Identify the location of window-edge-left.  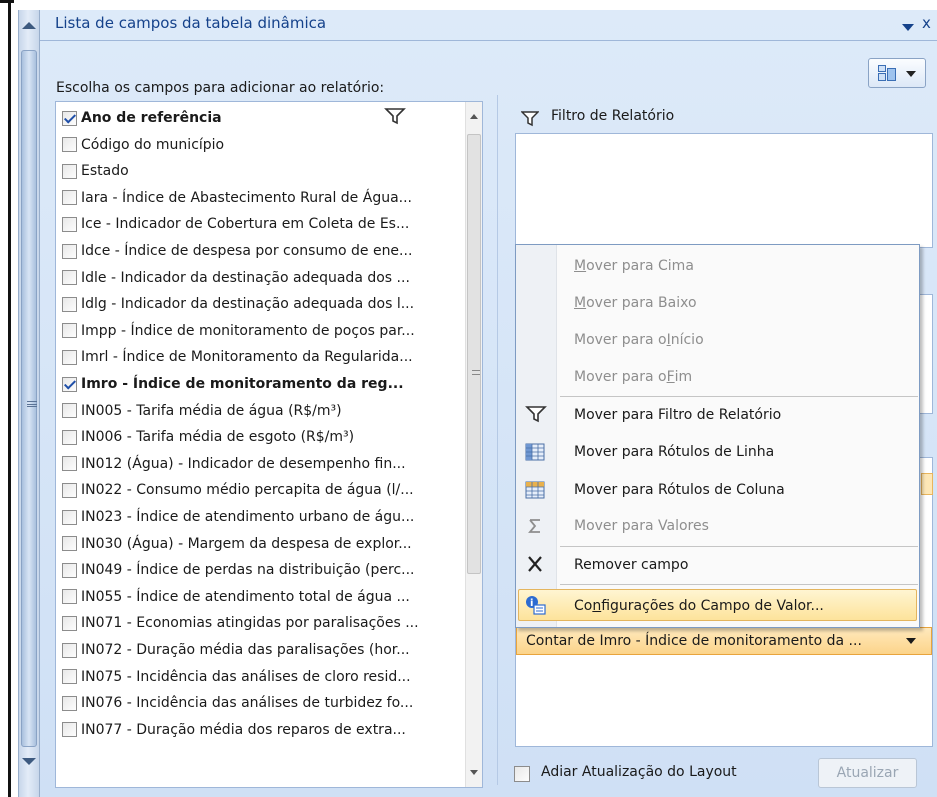
(9, 398).